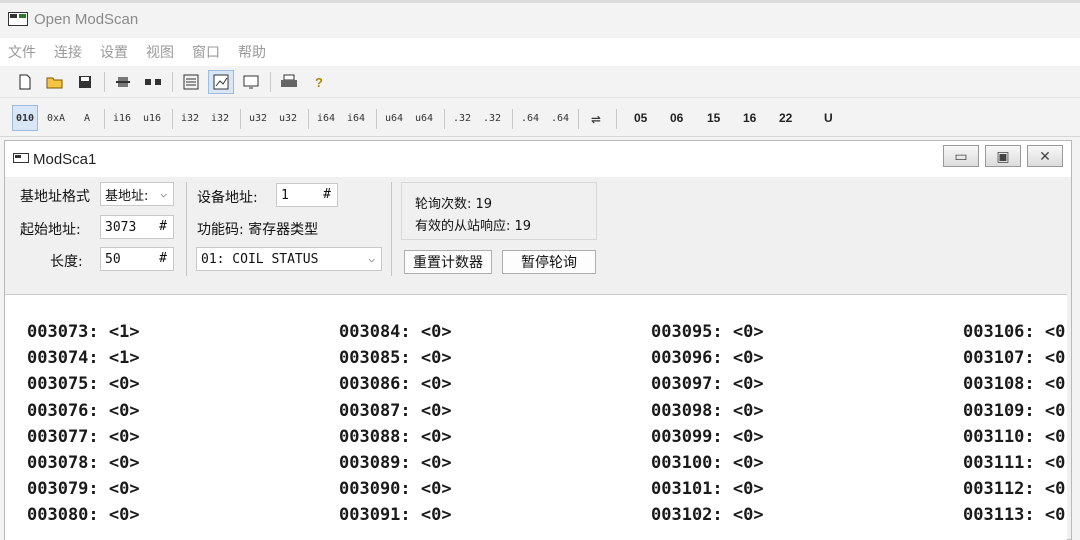 Image resolution: width=1080 pixels, height=540 pixels. Describe the element at coordinates (289, 82) in the screenshot. I see `print-icon` at that location.